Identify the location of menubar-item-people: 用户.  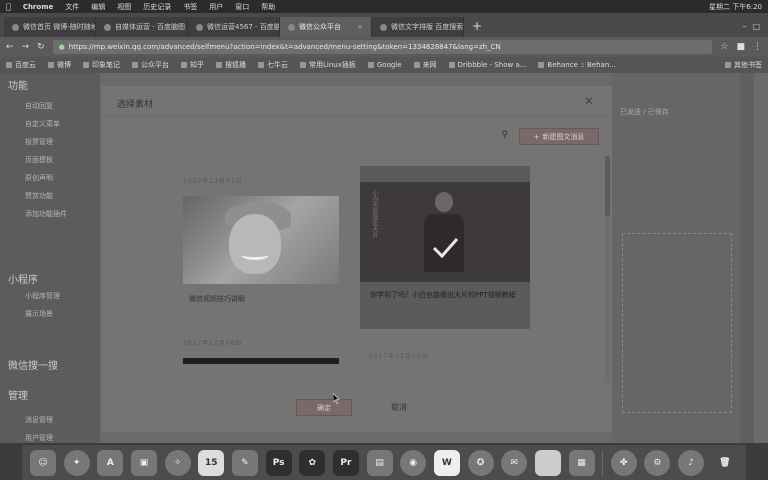
(216, 7).